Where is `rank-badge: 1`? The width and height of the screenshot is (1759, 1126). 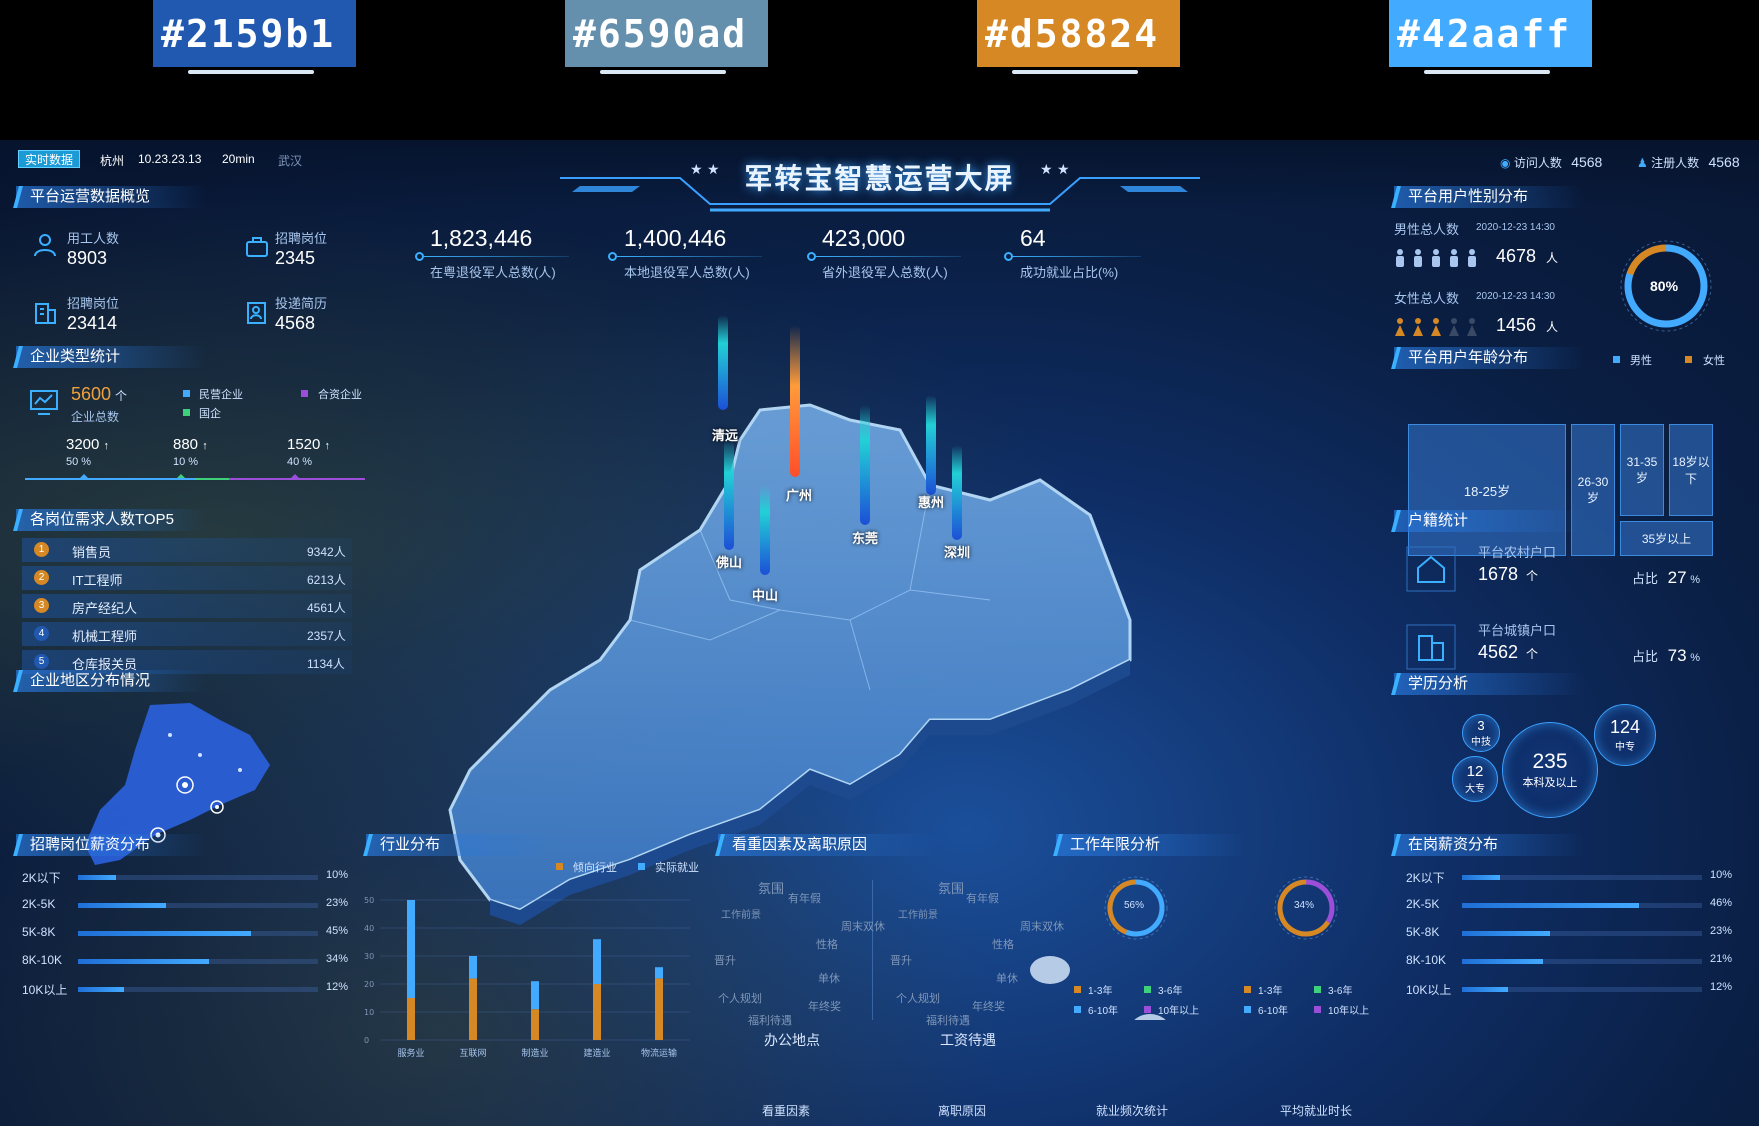
rank-badge: 1 is located at coordinates (41, 549).